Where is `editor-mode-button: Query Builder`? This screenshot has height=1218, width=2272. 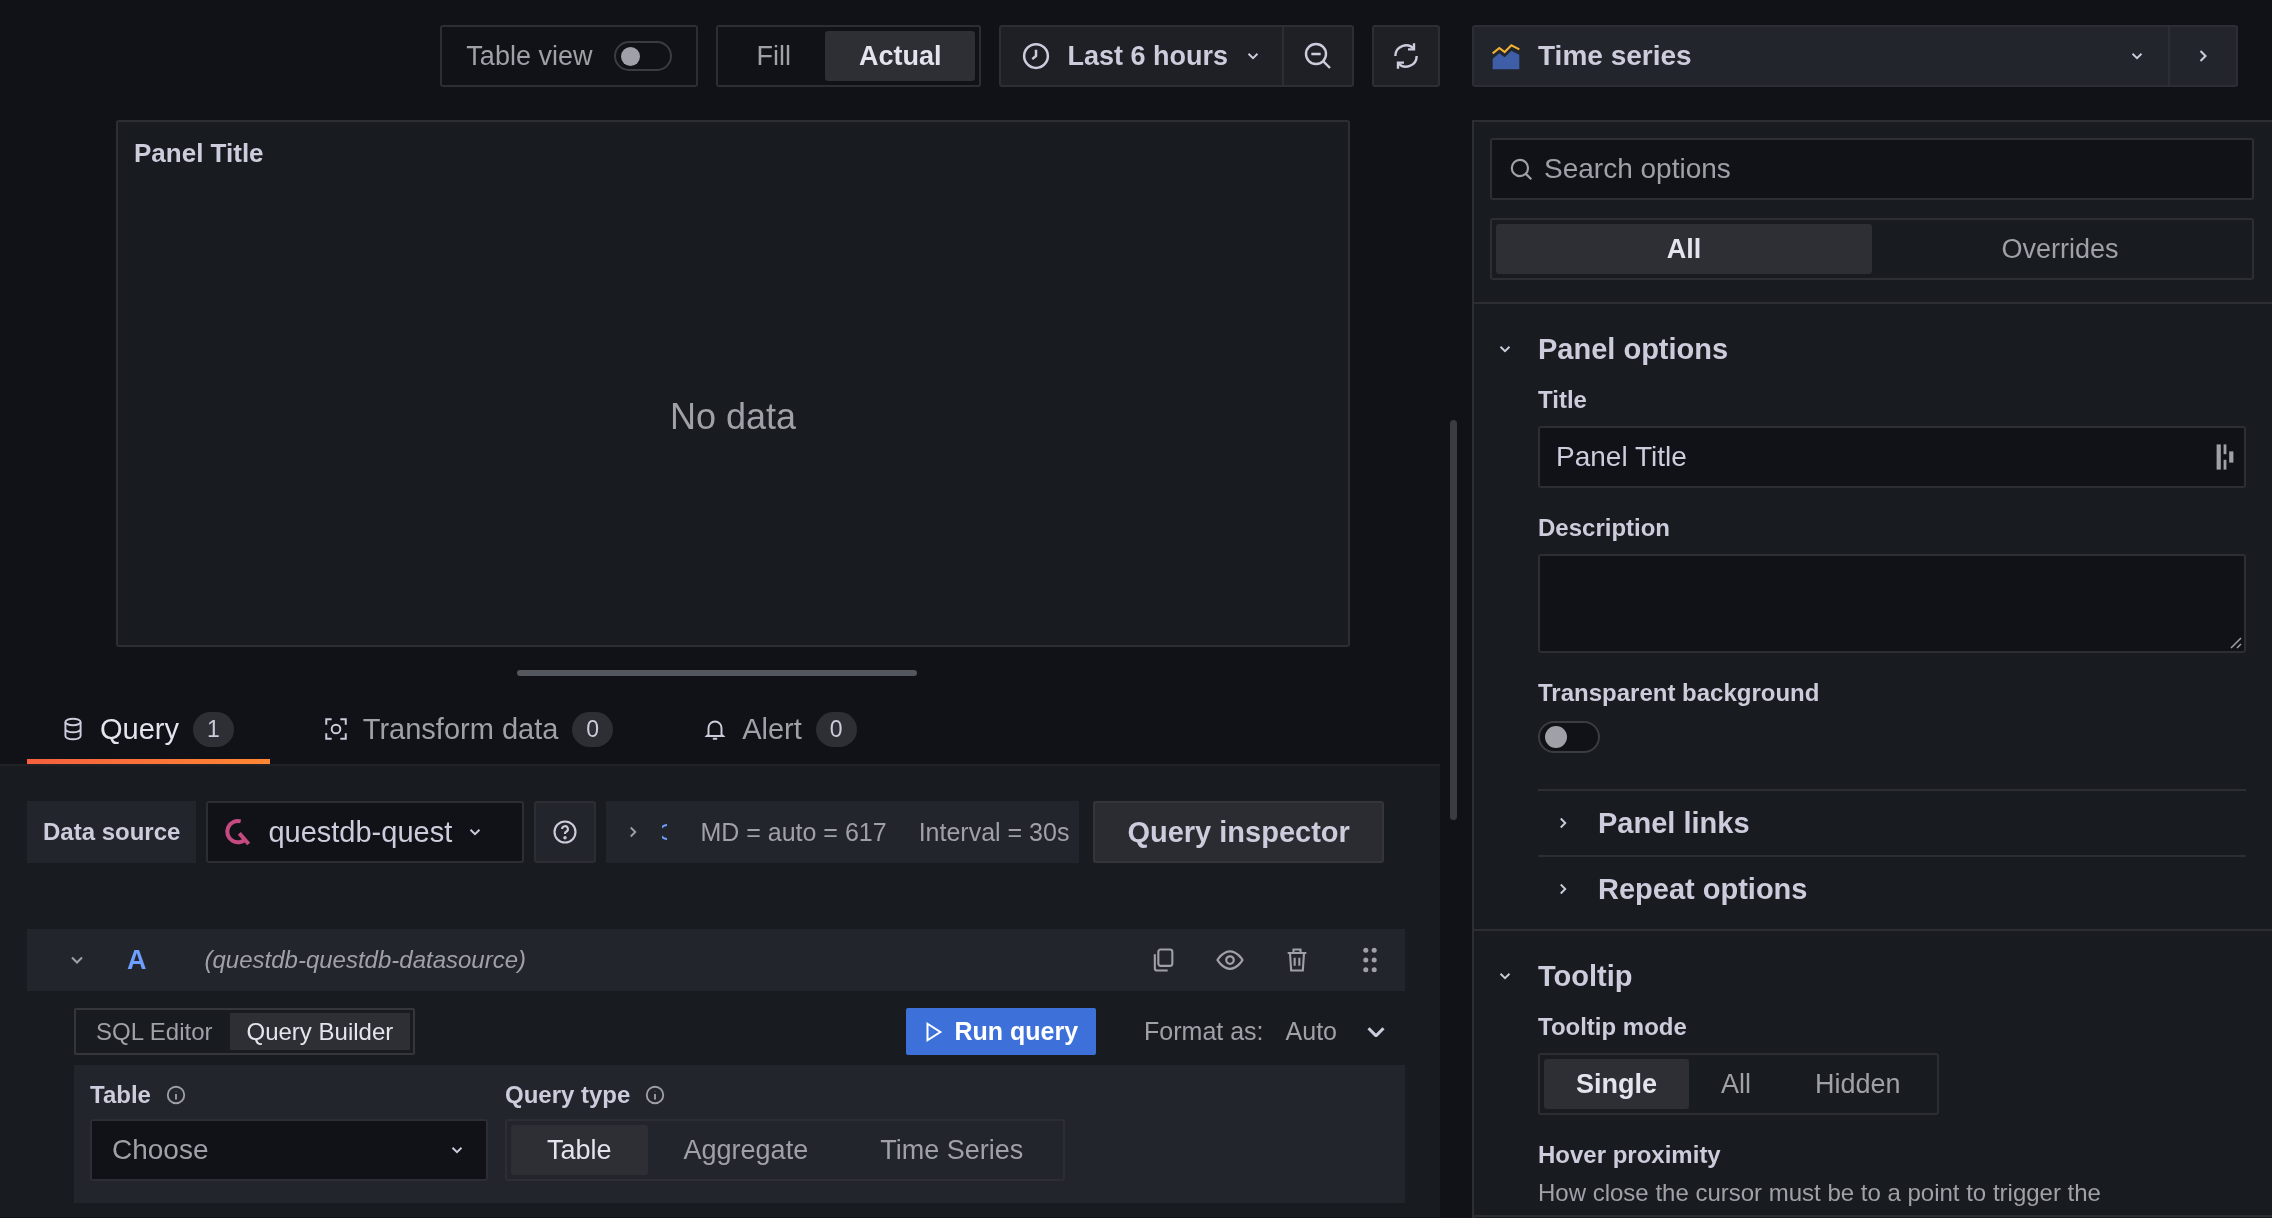
editor-mode-button: Query Builder is located at coordinates (320, 1031).